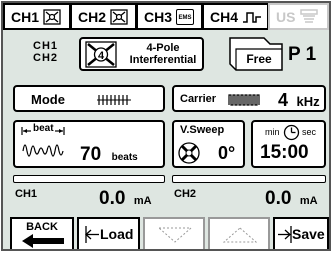 This screenshot has height=254, width=334. Describe the element at coordinates (252, 17) in the screenshot. I see `pulse-wave-icon` at that location.